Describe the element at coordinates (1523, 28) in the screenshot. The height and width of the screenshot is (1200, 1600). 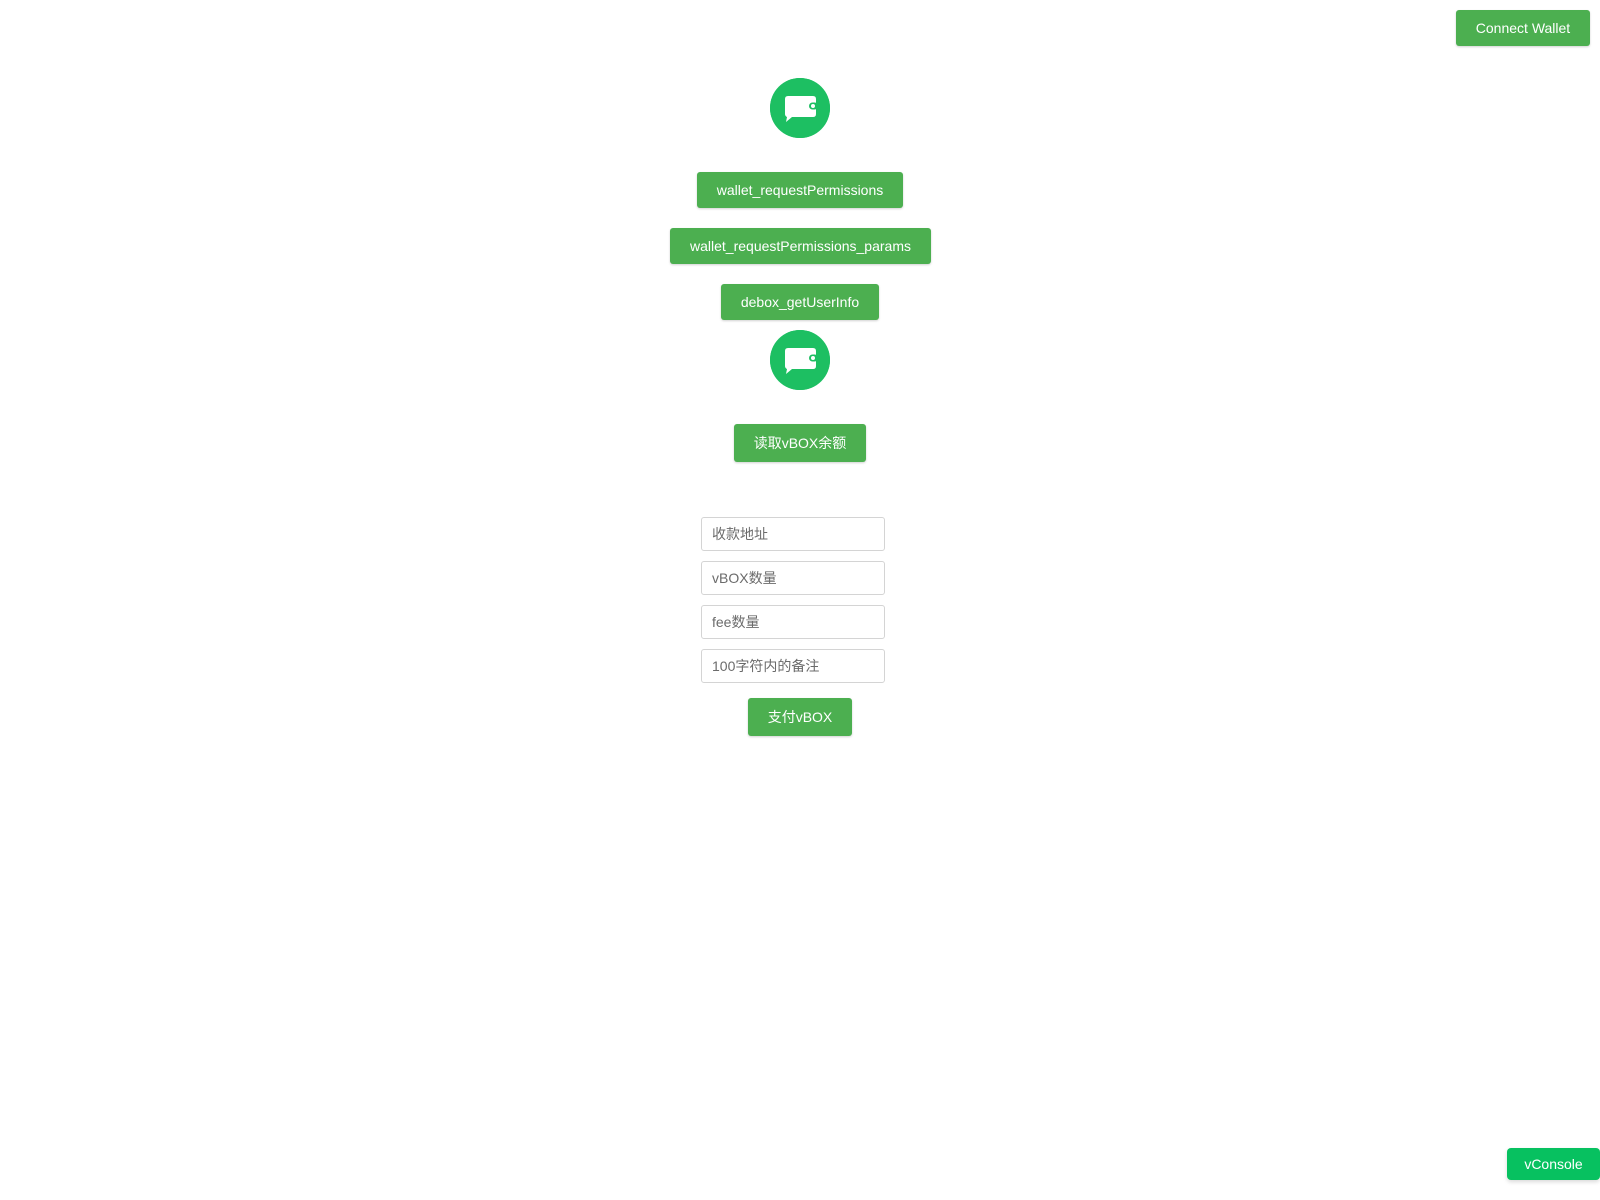
I see `connect-wallet-button: Connect Wallet` at that location.